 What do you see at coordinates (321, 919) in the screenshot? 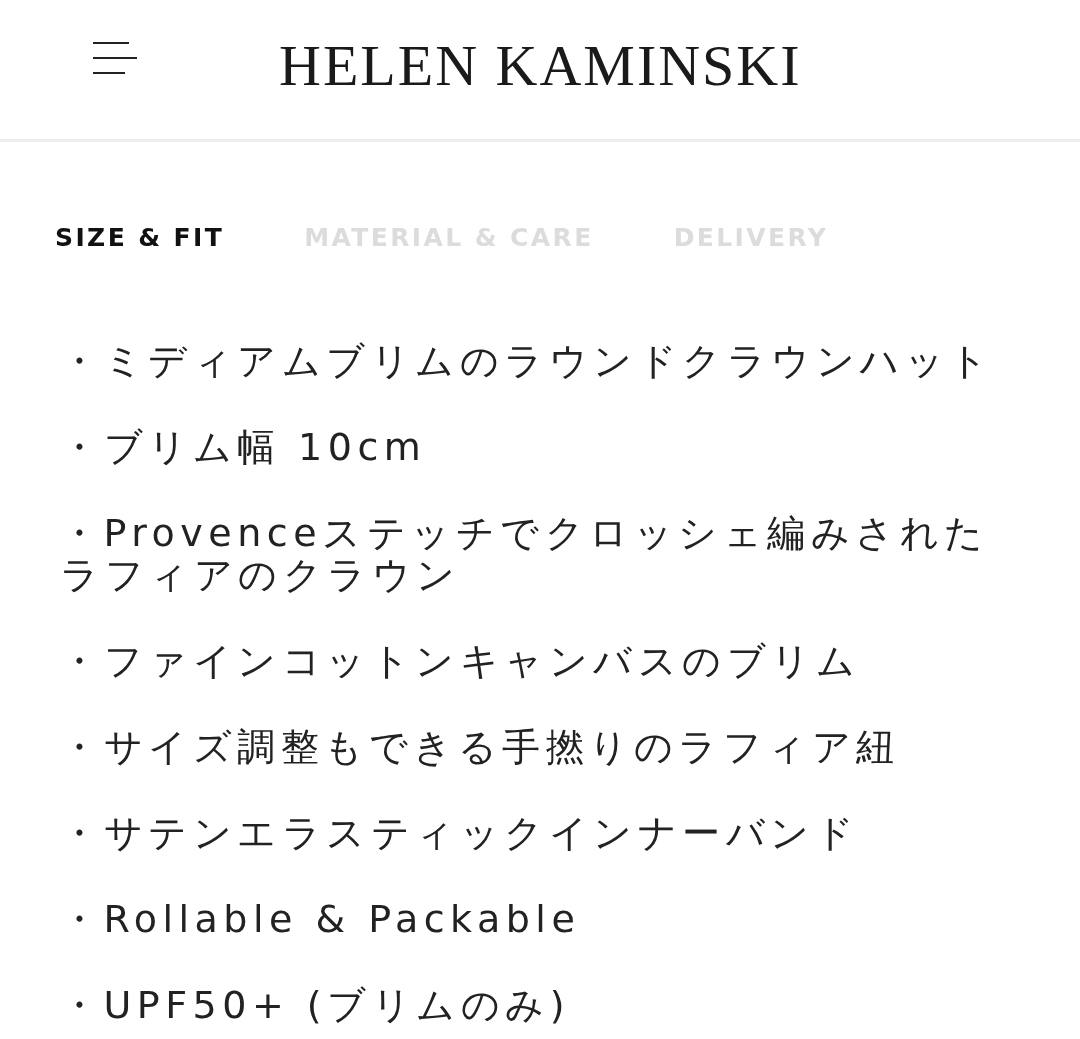
I see `detail-text: ・Rollable & Packable` at bounding box center [321, 919].